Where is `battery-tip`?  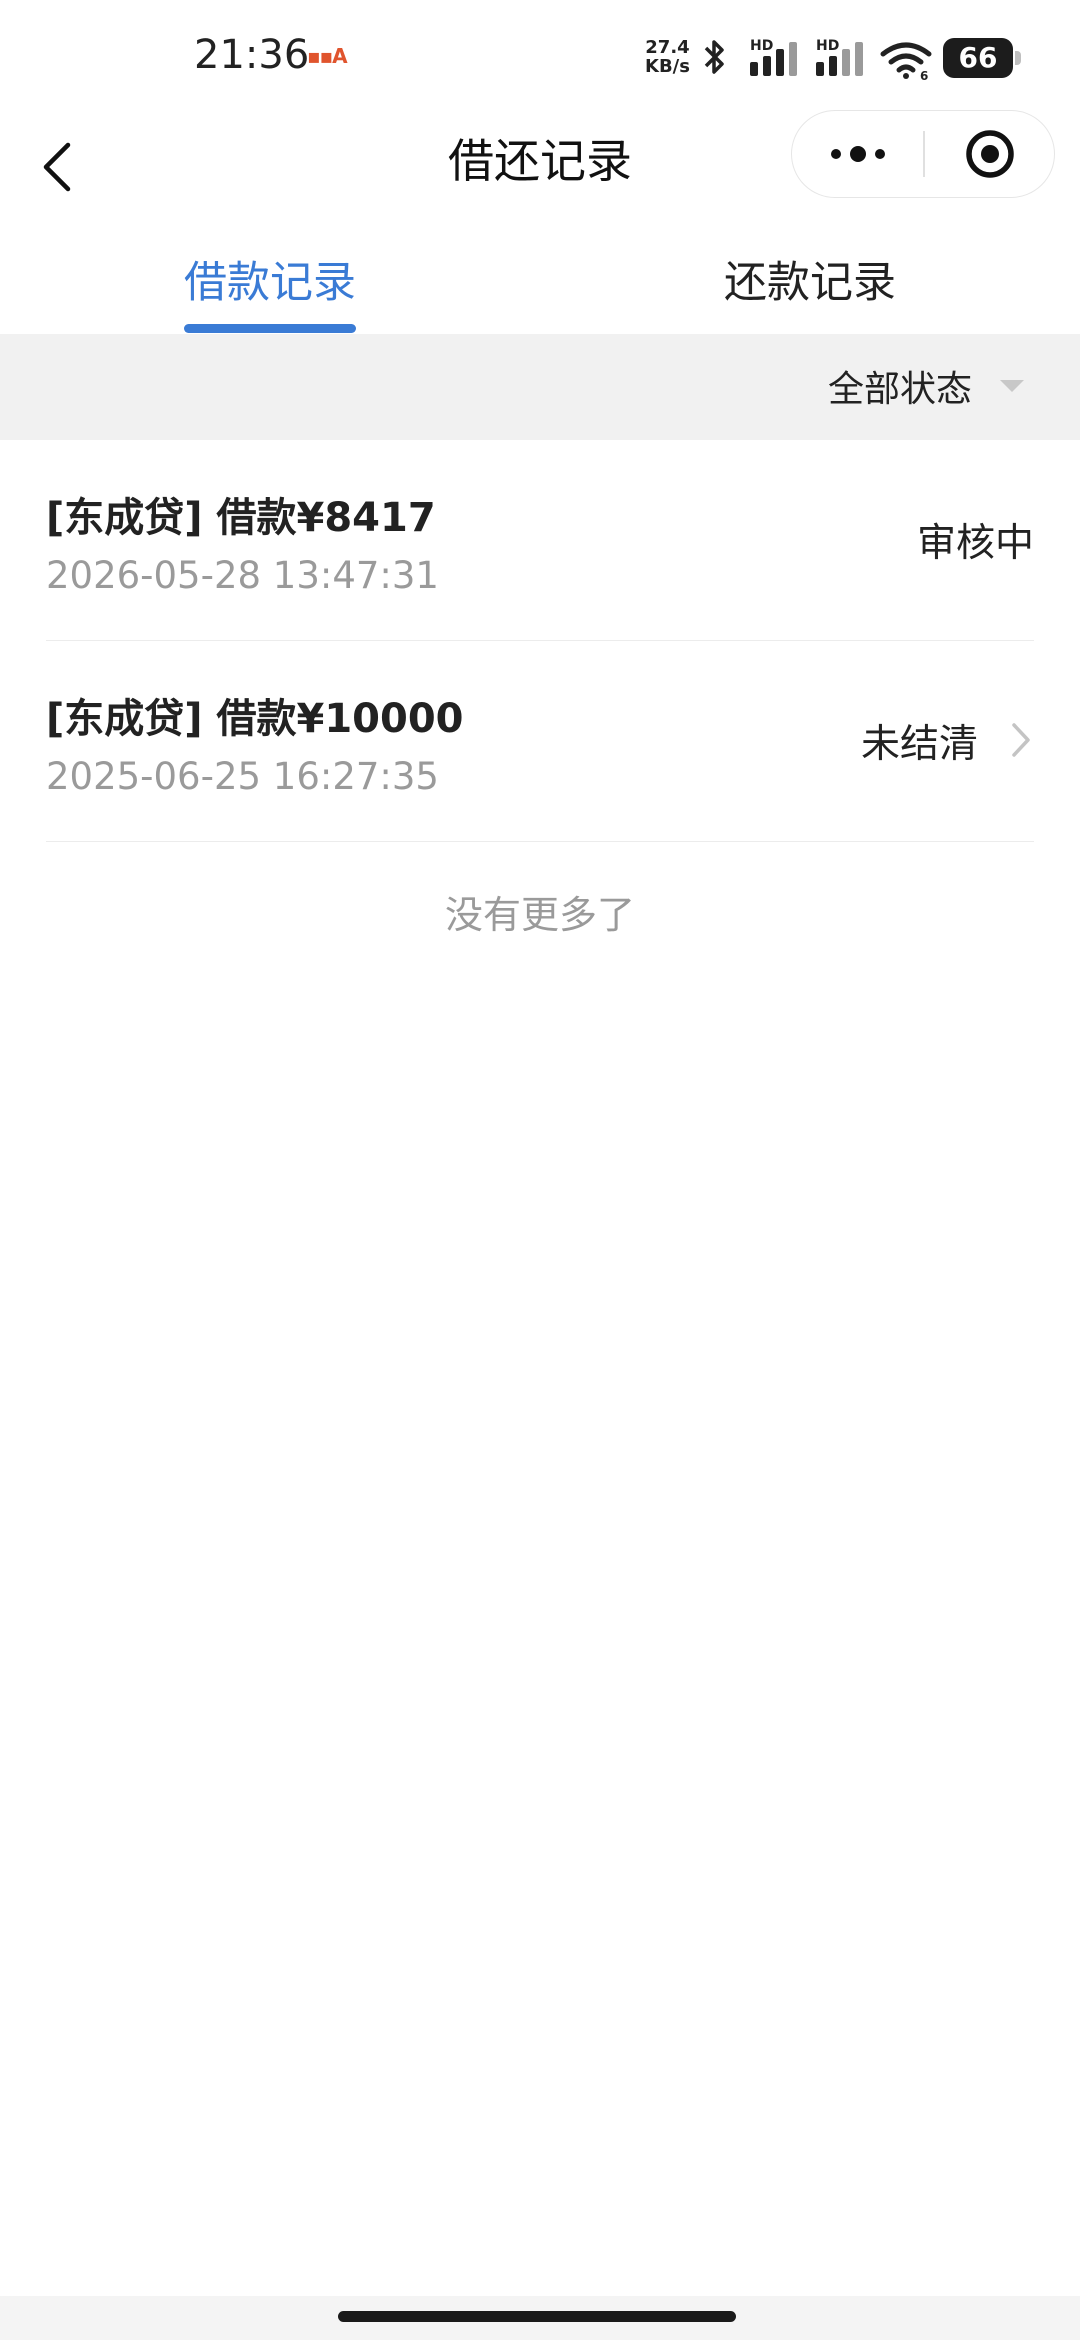 battery-tip is located at coordinates (1018, 58).